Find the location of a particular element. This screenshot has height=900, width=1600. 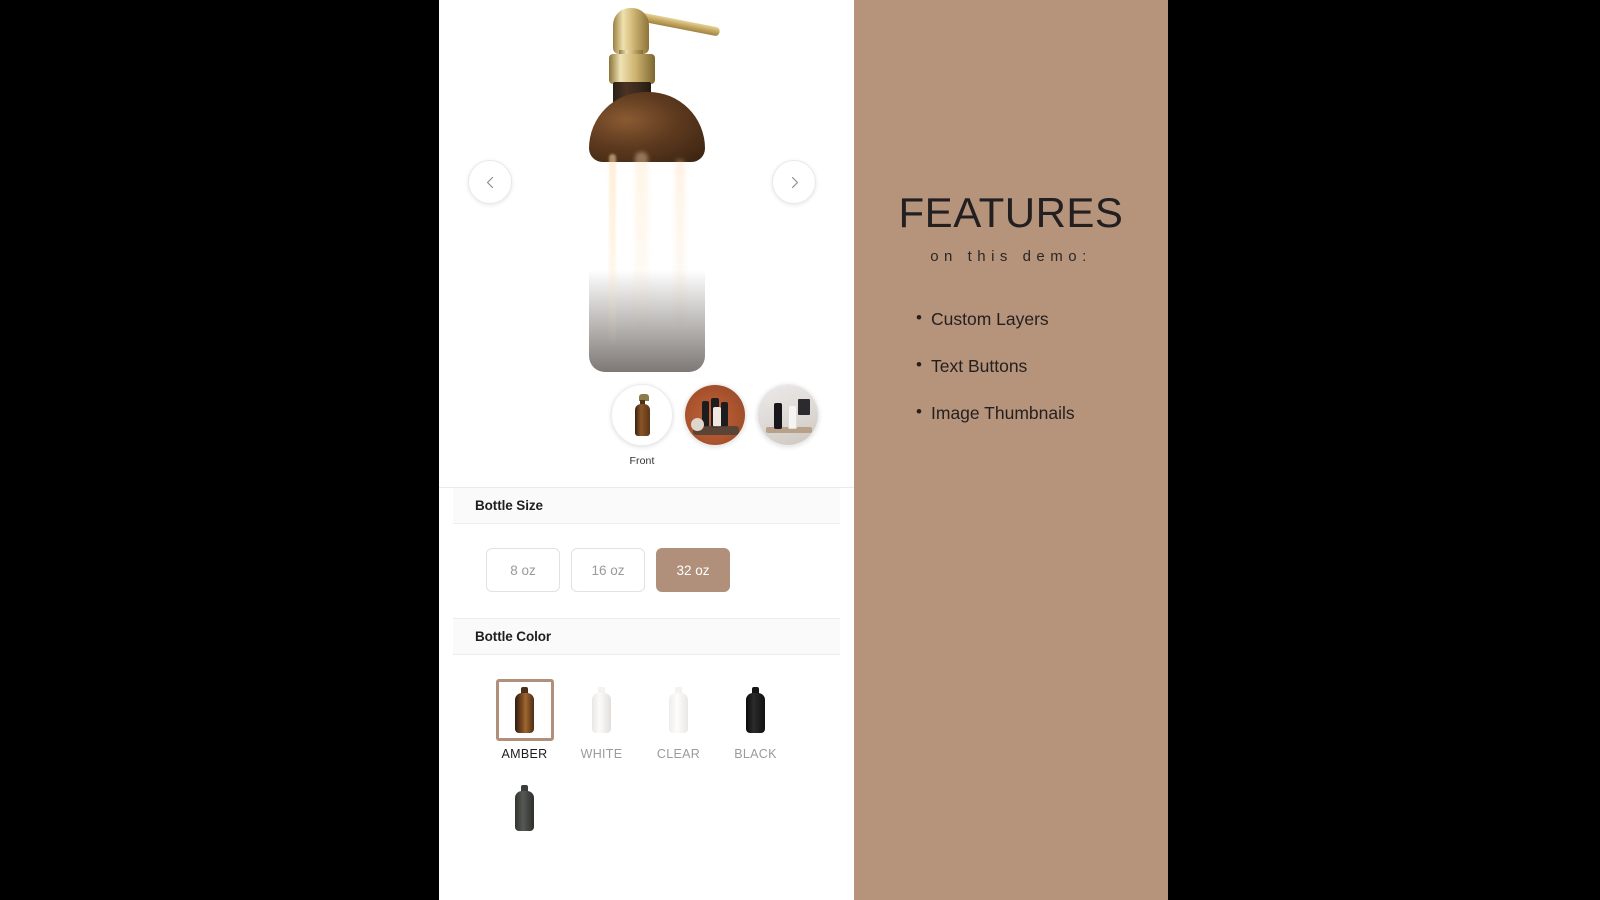

section-title-bottle-size: Bottle Size is located at coordinates (646, 505).